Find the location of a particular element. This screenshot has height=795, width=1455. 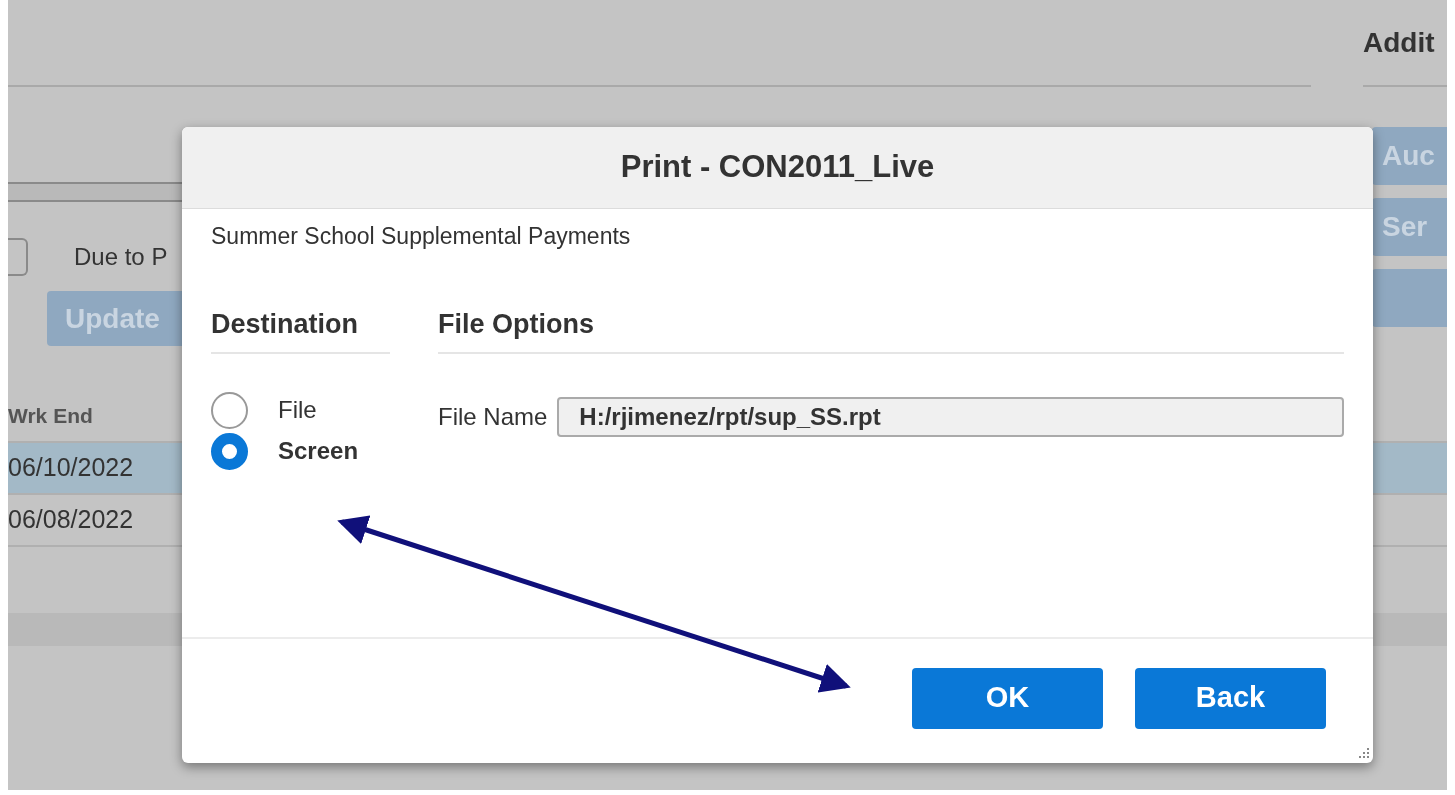

table-cell-text: 06/08/2022 is located at coordinates (71, 520).